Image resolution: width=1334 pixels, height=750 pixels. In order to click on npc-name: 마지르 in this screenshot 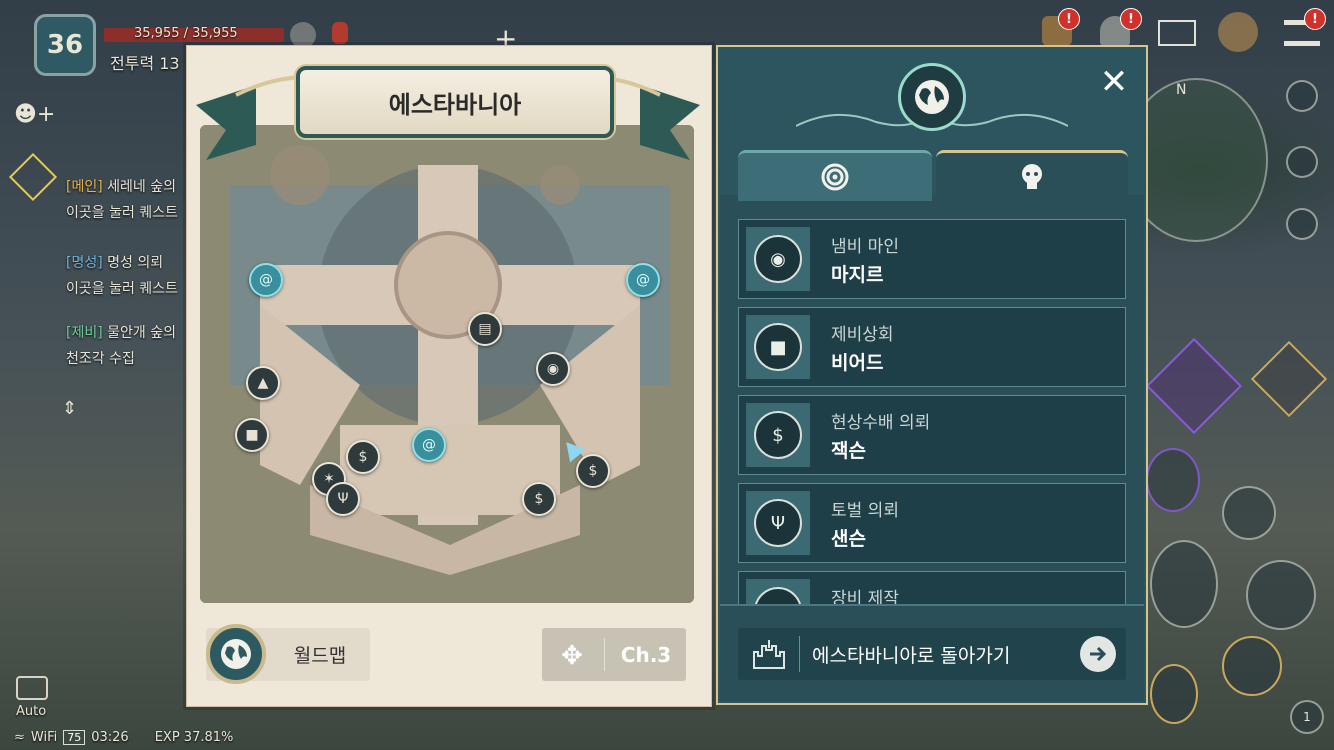, I will do `click(857, 275)`.